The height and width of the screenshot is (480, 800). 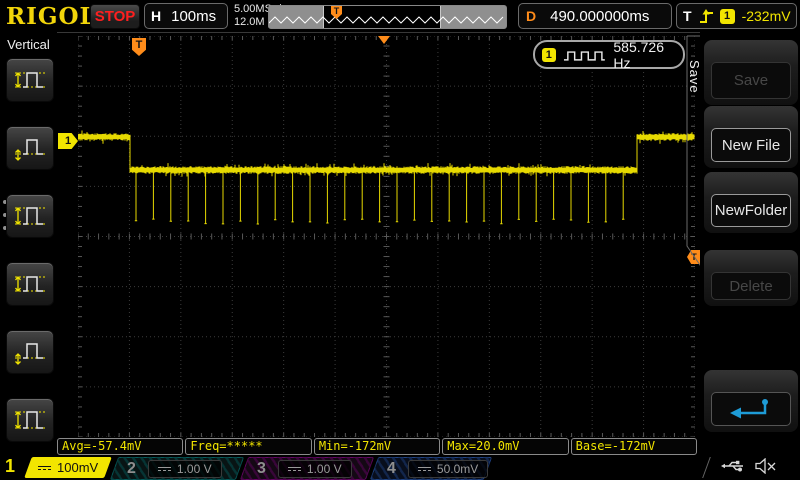 I want to click on vmax-button, so click(x=30, y=80).